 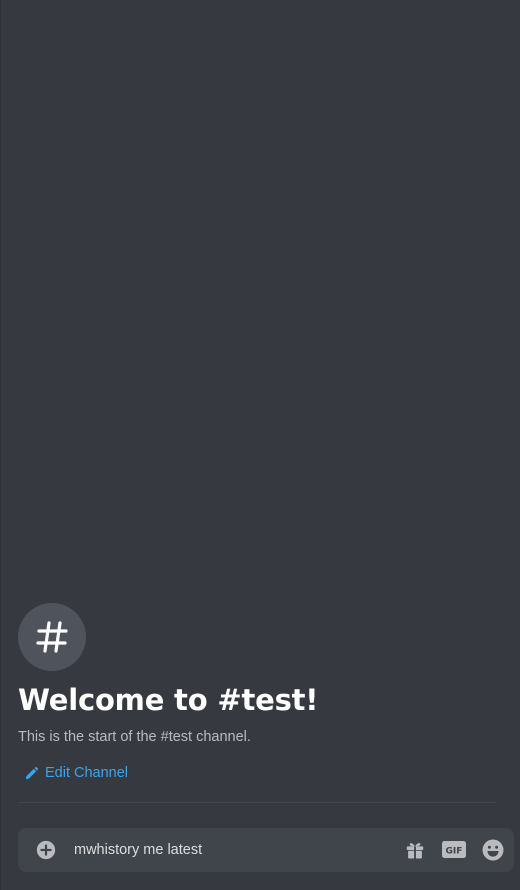 I want to click on edit-channel-button: Edit Channel, so click(x=76, y=773).